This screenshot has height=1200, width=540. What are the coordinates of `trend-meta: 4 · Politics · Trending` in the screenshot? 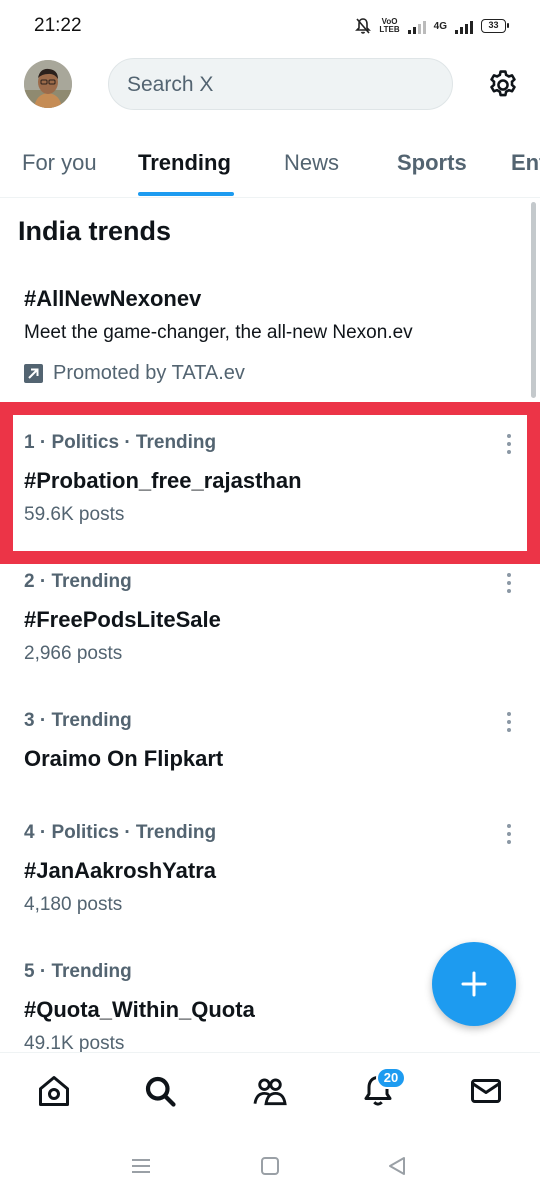 It's located at (120, 832).